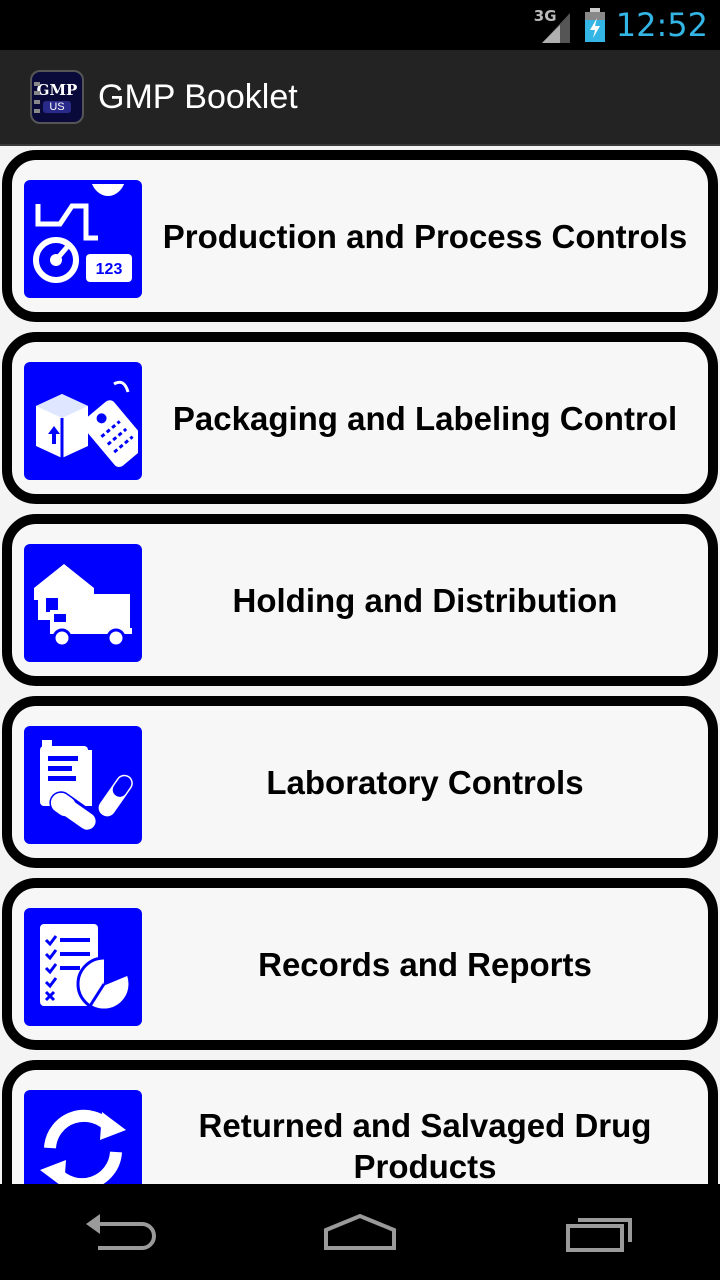  What do you see at coordinates (83, 785) in the screenshot?
I see `lab-capsule-icon` at bounding box center [83, 785].